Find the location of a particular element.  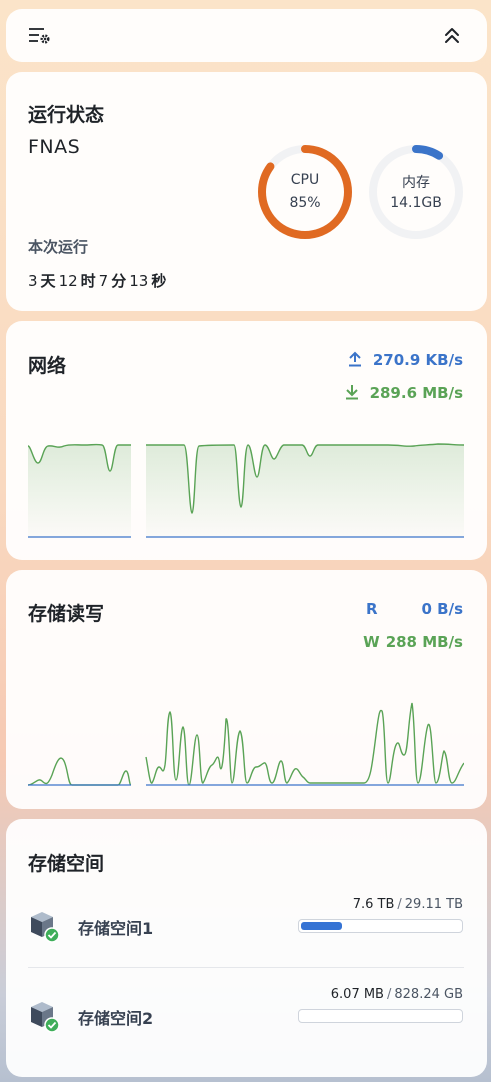

write-value: 288 MB/s is located at coordinates (424, 642).